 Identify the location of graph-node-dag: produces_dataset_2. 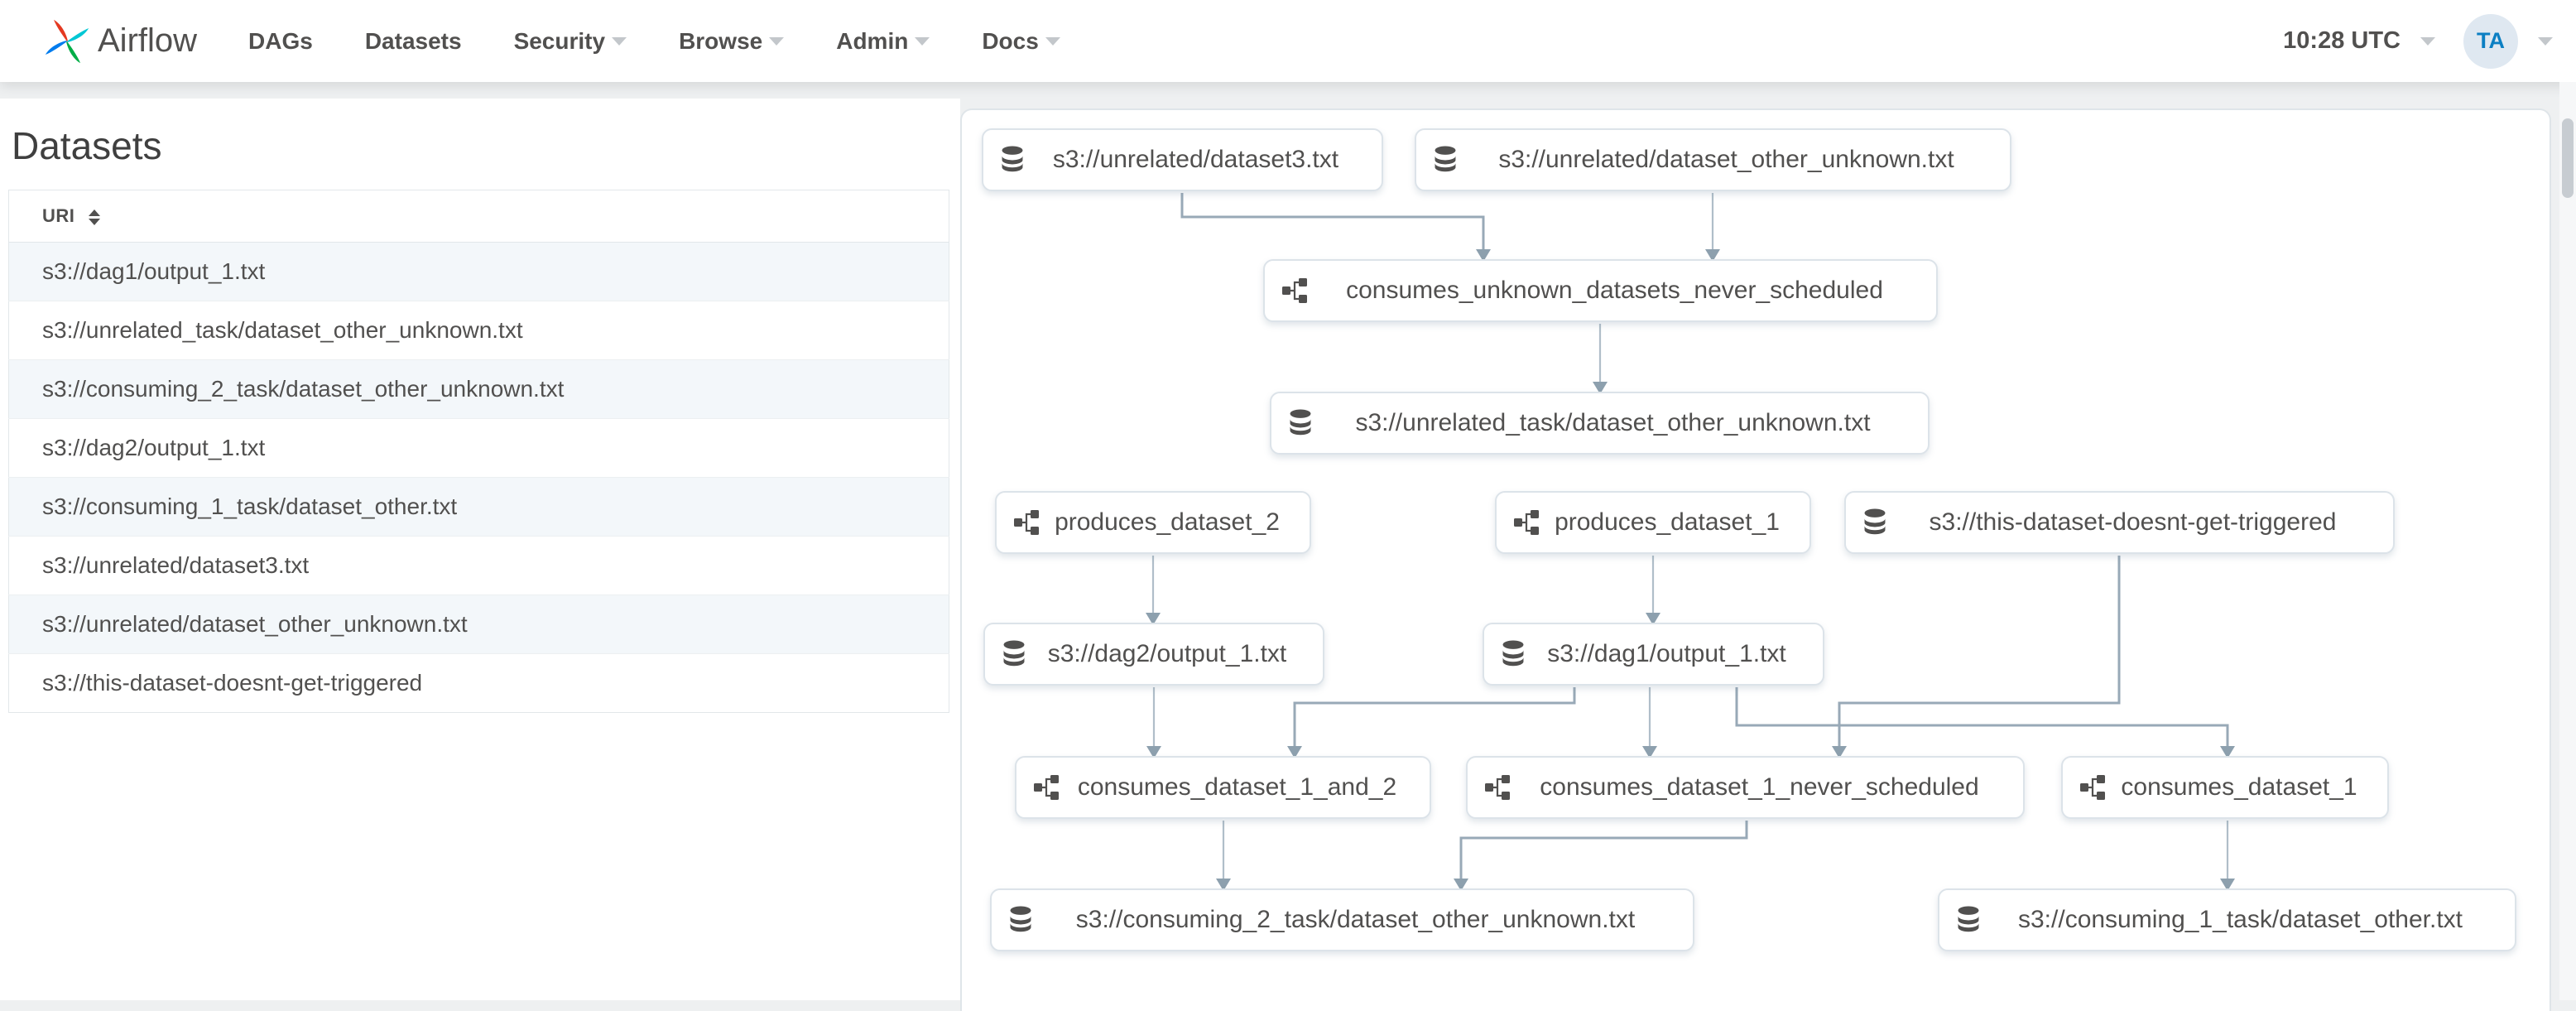
(1153, 522).